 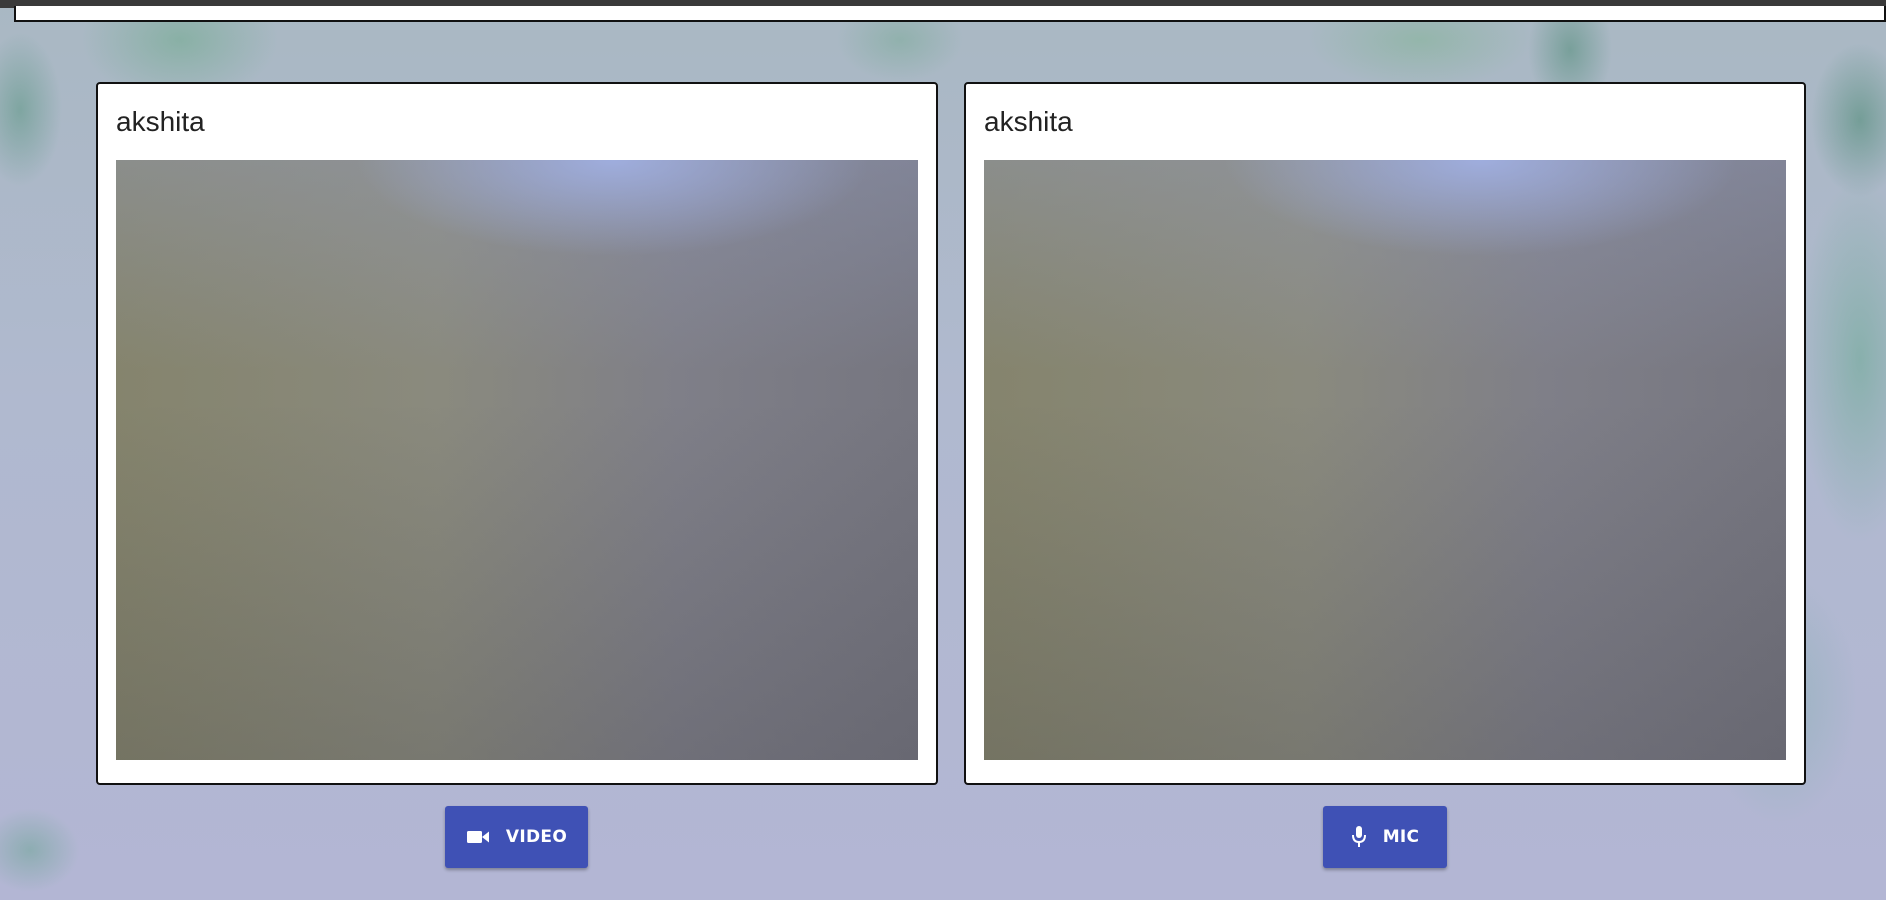 What do you see at coordinates (1401, 837) in the screenshot?
I see `mic-button-label: MIC` at bounding box center [1401, 837].